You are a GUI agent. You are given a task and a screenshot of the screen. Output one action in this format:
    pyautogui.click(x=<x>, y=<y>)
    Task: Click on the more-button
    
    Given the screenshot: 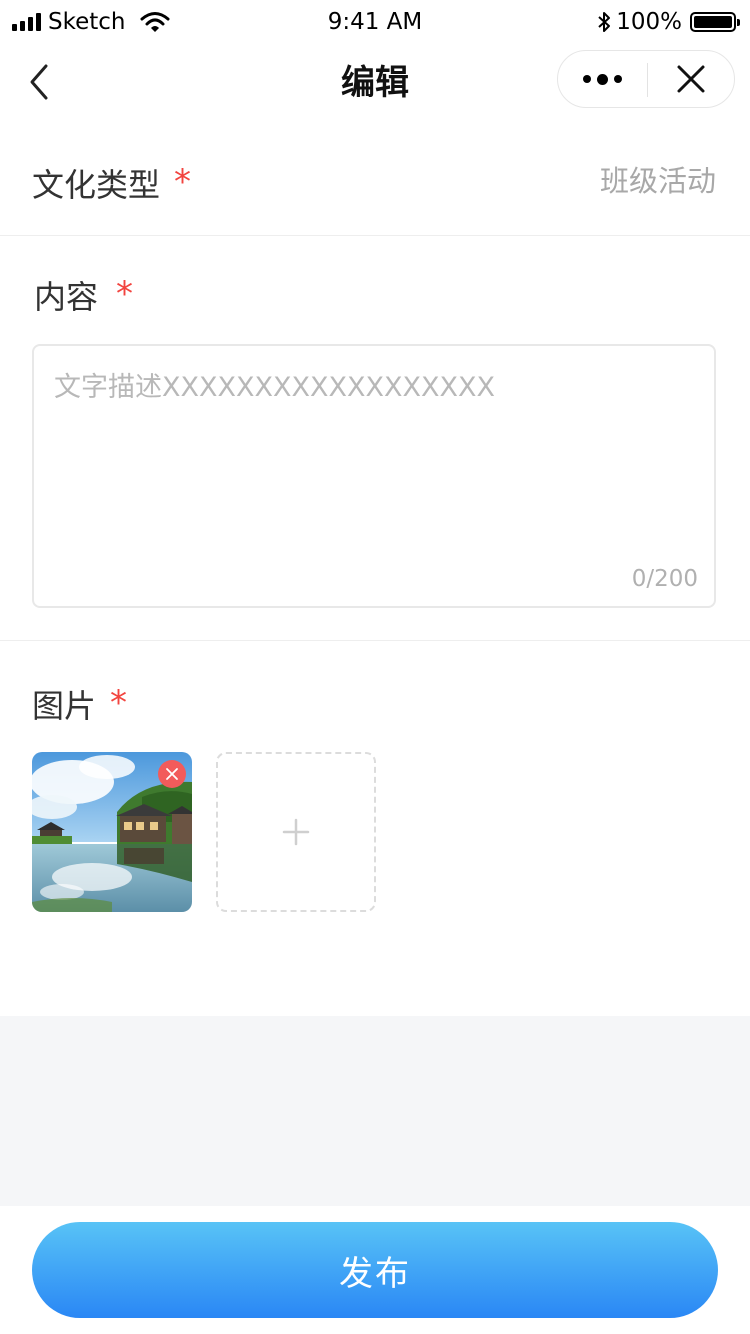 What is the action you would take?
    pyautogui.click(x=602, y=79)
    